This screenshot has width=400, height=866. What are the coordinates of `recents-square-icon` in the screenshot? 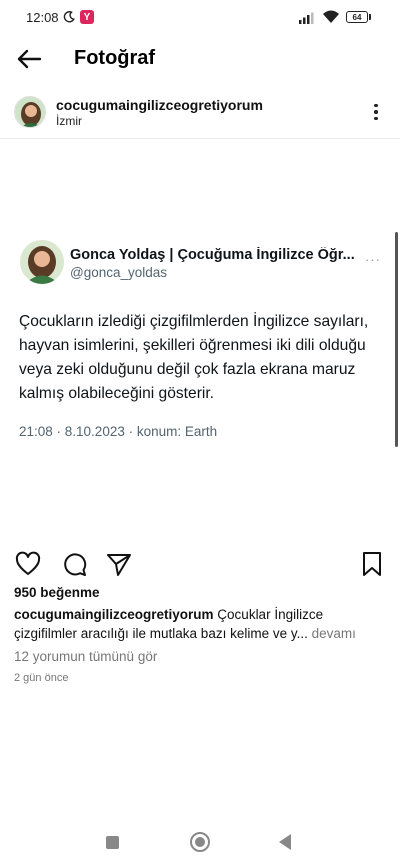 It's located at (112, 842).